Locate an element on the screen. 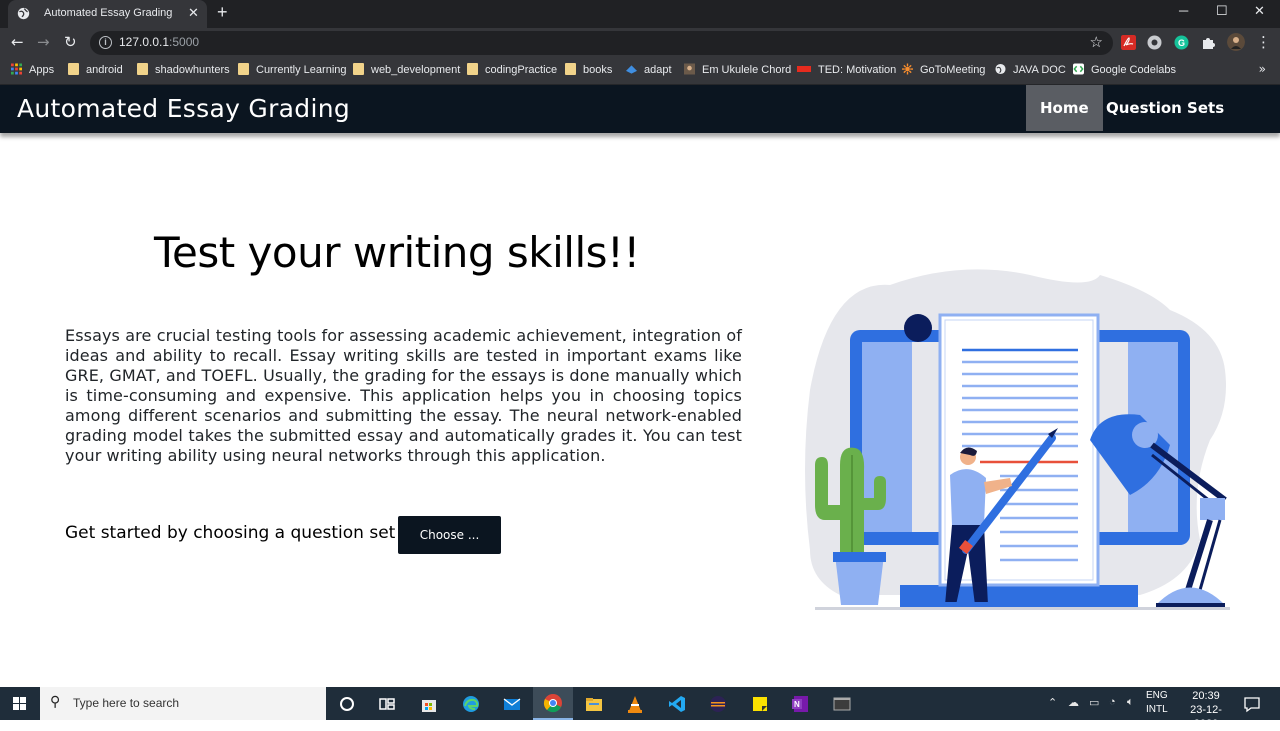 Image resolution: width=1280 pixels, height=731 pixels. language-indicator: ENG INTL is located at coordinates (1157, 703).